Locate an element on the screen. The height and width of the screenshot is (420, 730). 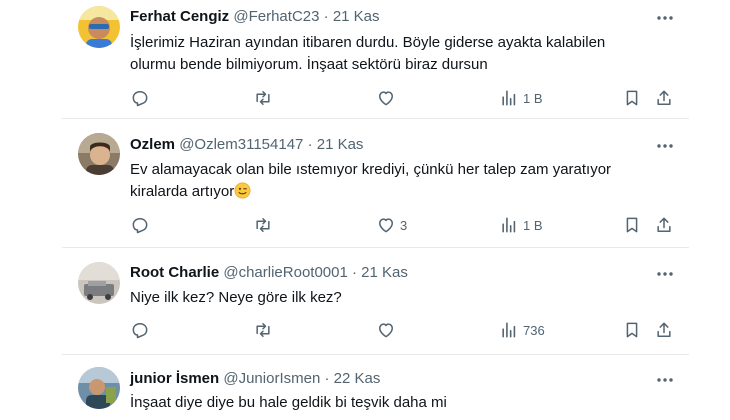
like-button: 3 is located at coordinates (391, 225).